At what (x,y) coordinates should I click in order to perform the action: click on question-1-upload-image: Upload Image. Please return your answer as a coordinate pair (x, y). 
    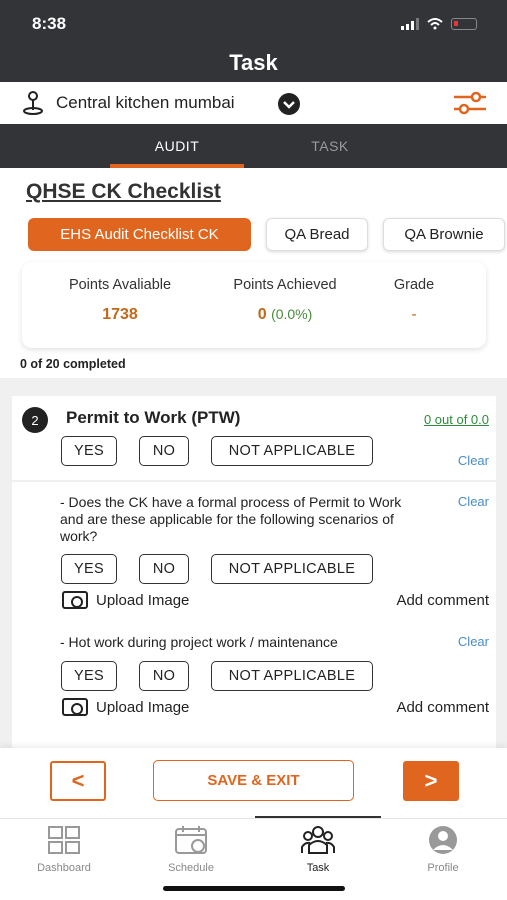
    Looking at the image, I should click on (125, 600).